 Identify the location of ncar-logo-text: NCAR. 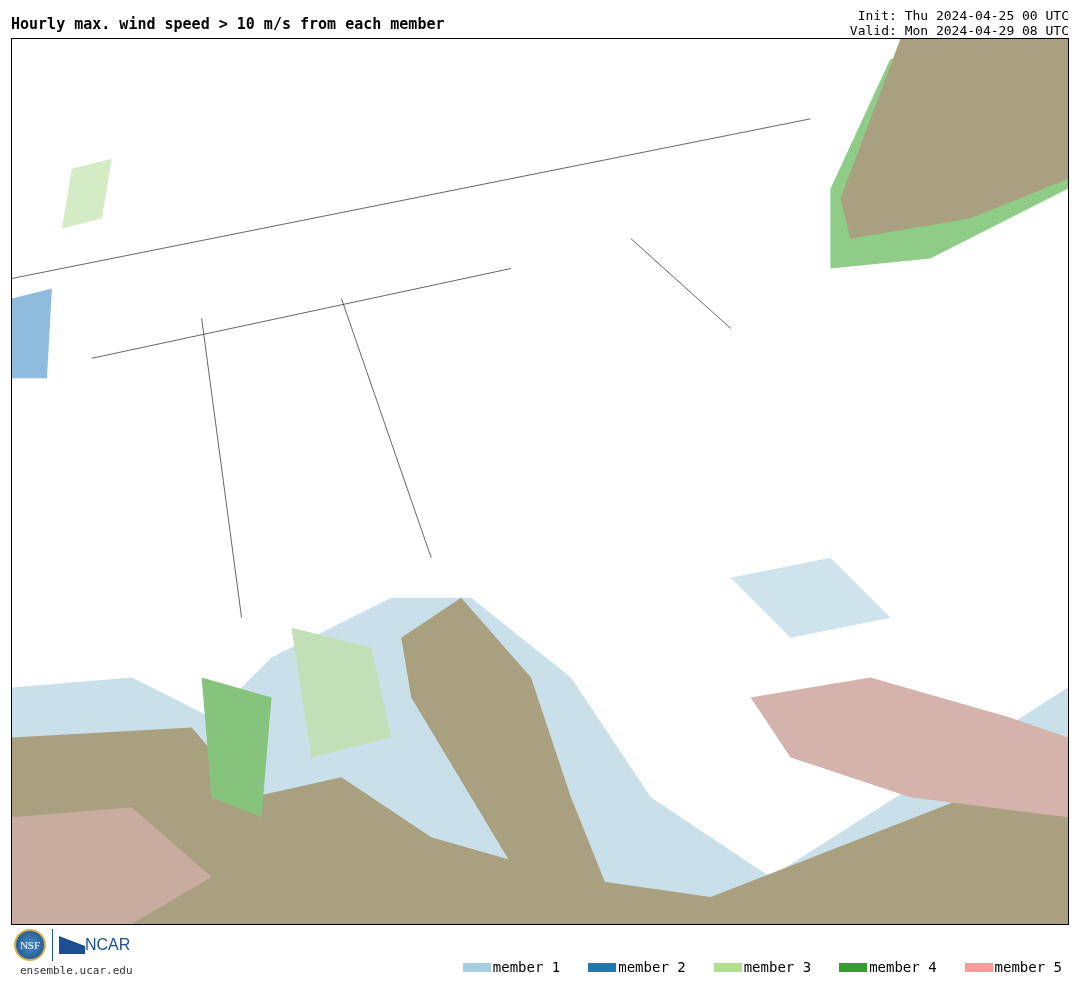
(108, 945).